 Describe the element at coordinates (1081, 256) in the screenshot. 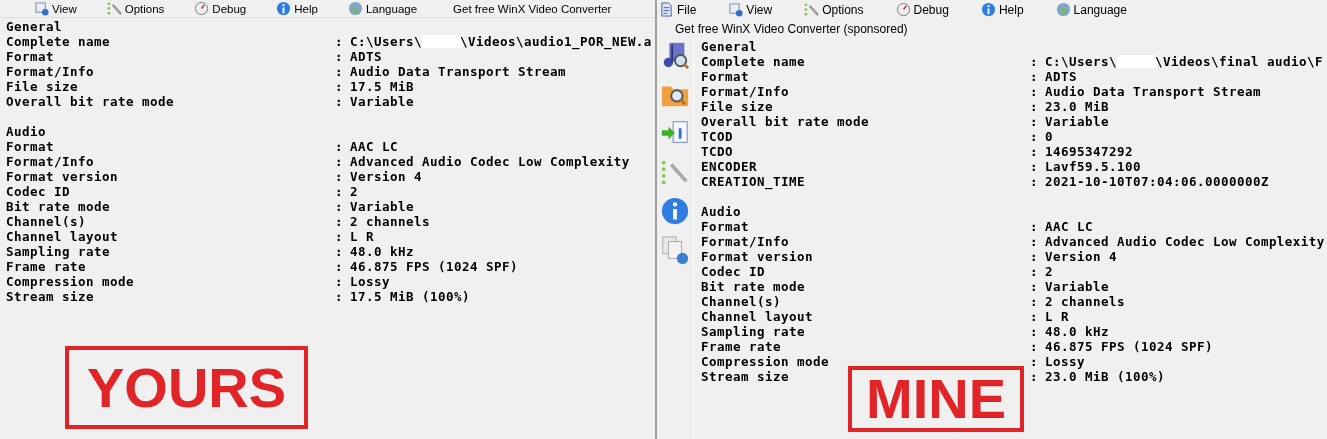

I see `field-value: Version 4` at that location.